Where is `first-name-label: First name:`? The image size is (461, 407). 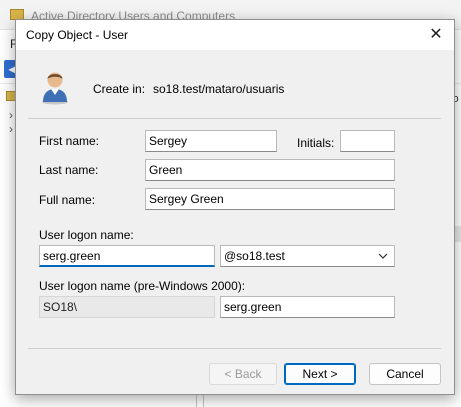
first-name-label: First name: is located at coordinates (69, 141).